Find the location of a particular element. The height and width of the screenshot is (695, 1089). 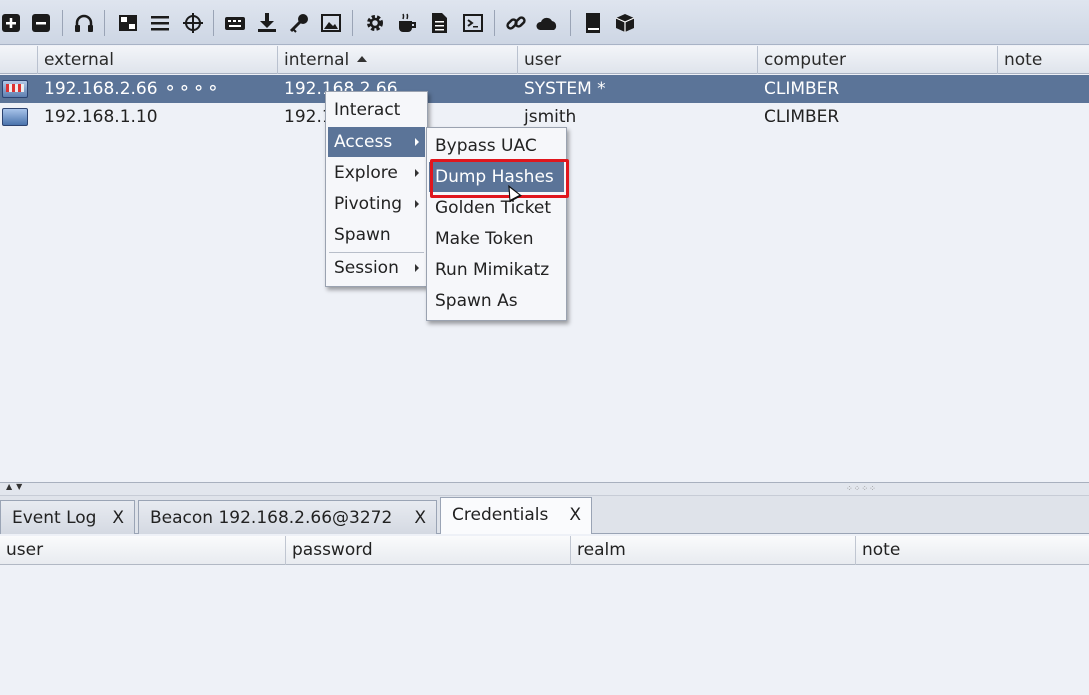

menu-item-run-mimikatz: Run Mimikatz is located at coordinates (496, 270).